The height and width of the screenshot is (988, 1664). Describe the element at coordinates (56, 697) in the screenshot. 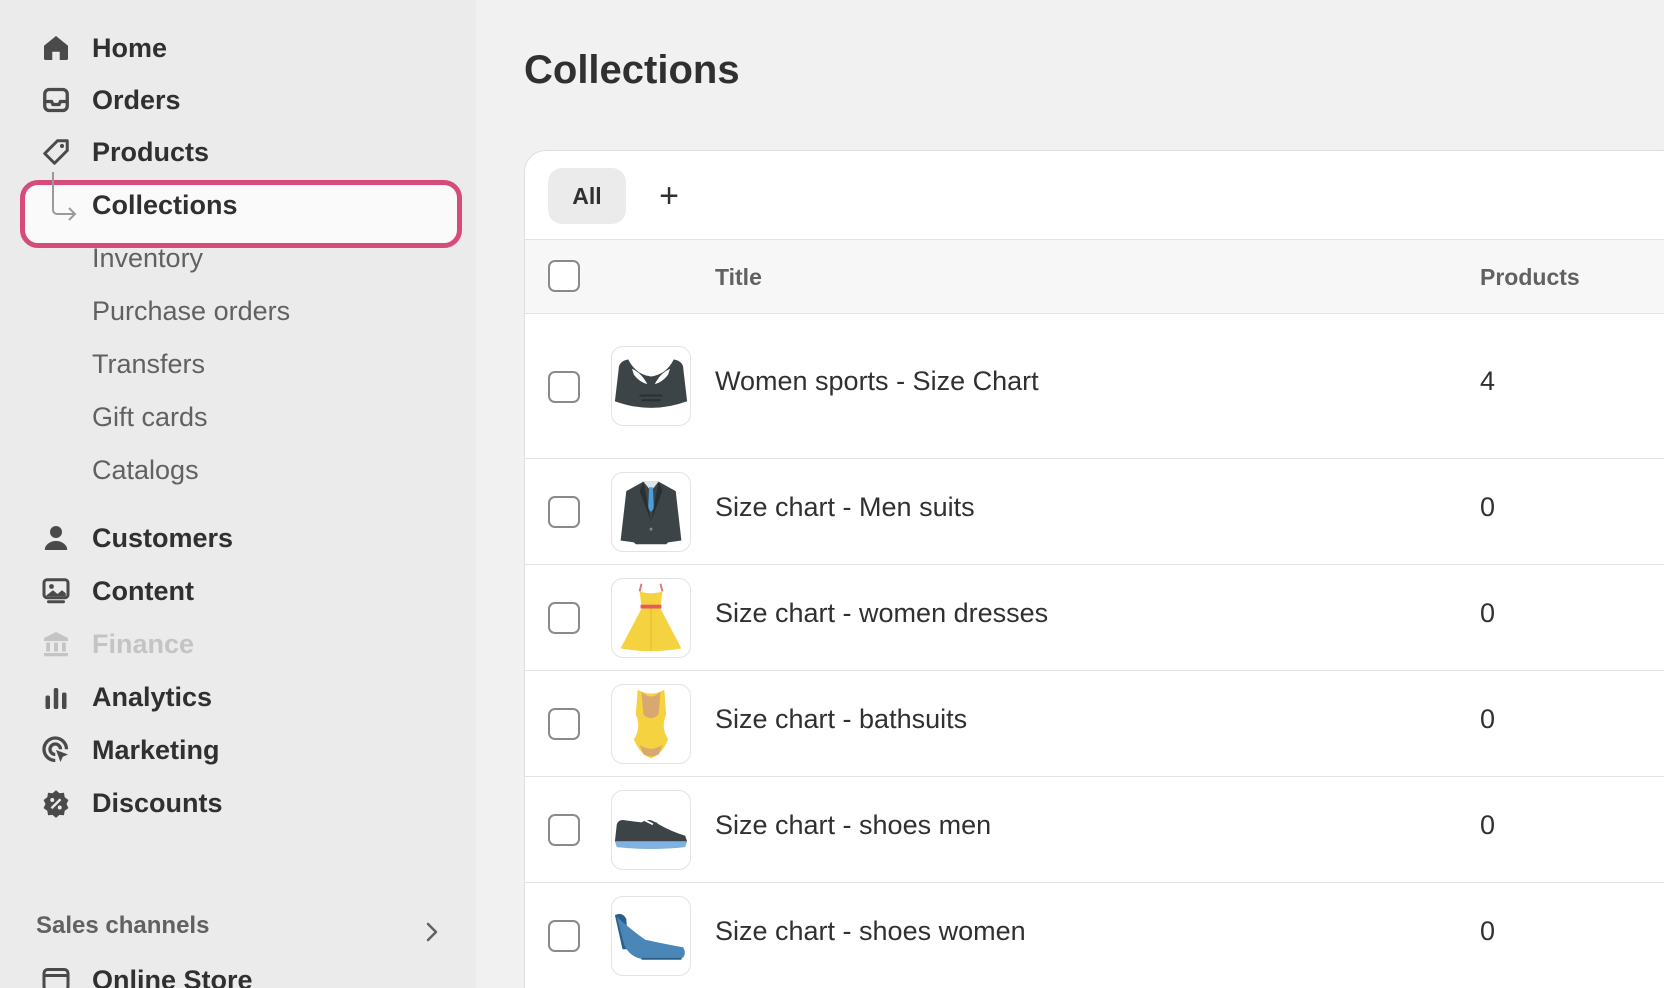

I see `bar-chart-icon` at that location.